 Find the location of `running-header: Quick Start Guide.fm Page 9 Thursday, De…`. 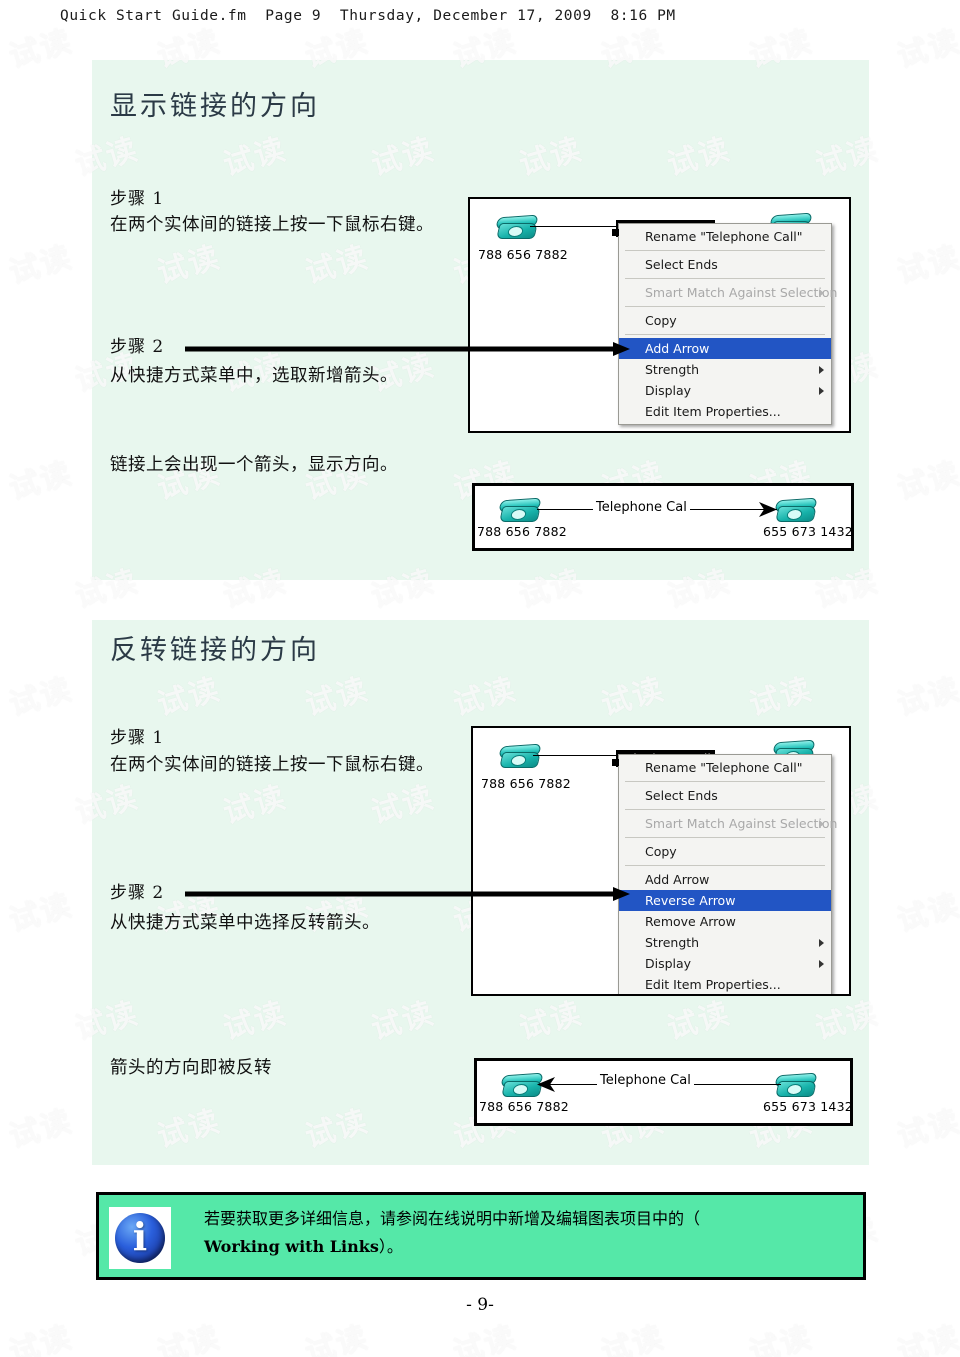

running-header: Quick Start Guide.fm Page 9 Thursday, De… is located at coordinates (368, 16).